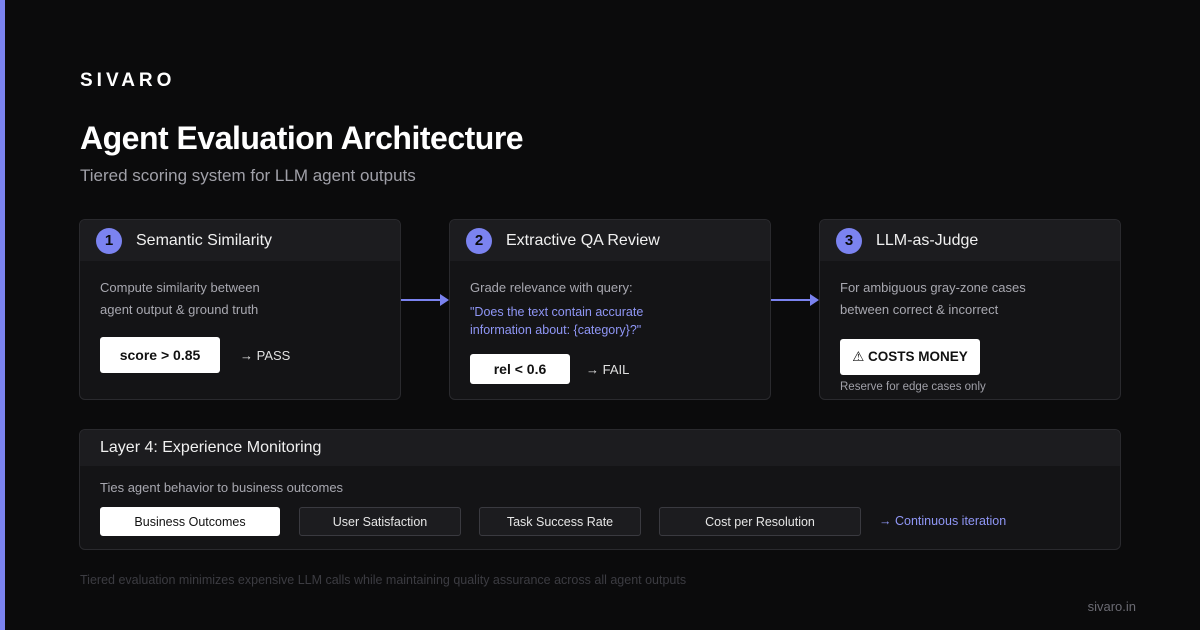 The height and width of the screenshot is (630, 1200). Describe the element at coordinates (583, 240) in the screenshot. I see `tier-2-title: Extractive QA Review` at that location.